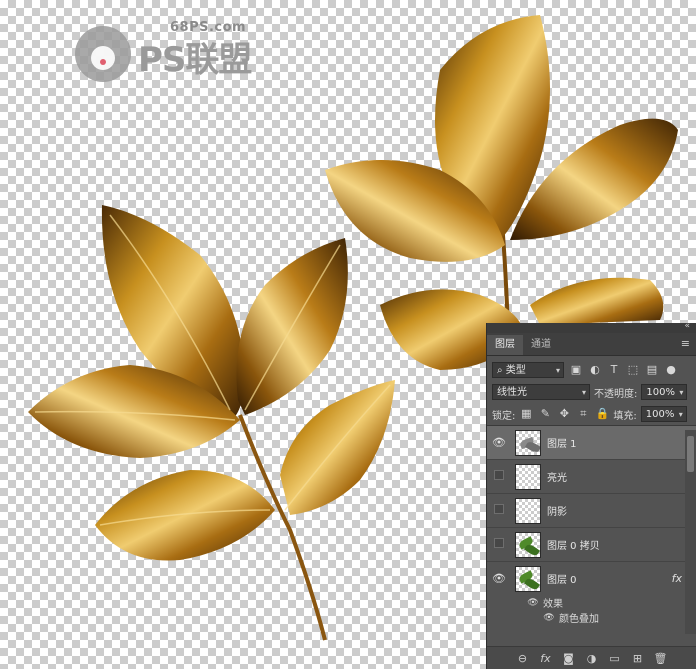 This screenshot has width=696, height=669. I want to click on effects-label: 效果, so click(553, 604).